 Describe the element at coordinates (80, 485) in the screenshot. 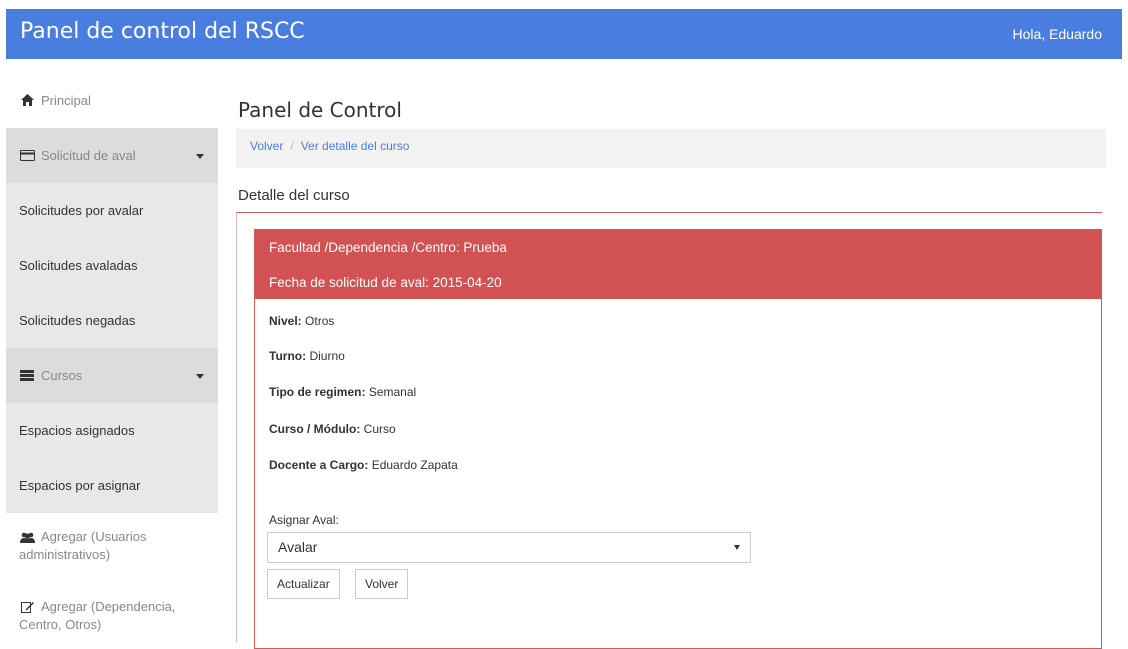

I see `sidebar-item-label: Espacios por asignar` at that location.